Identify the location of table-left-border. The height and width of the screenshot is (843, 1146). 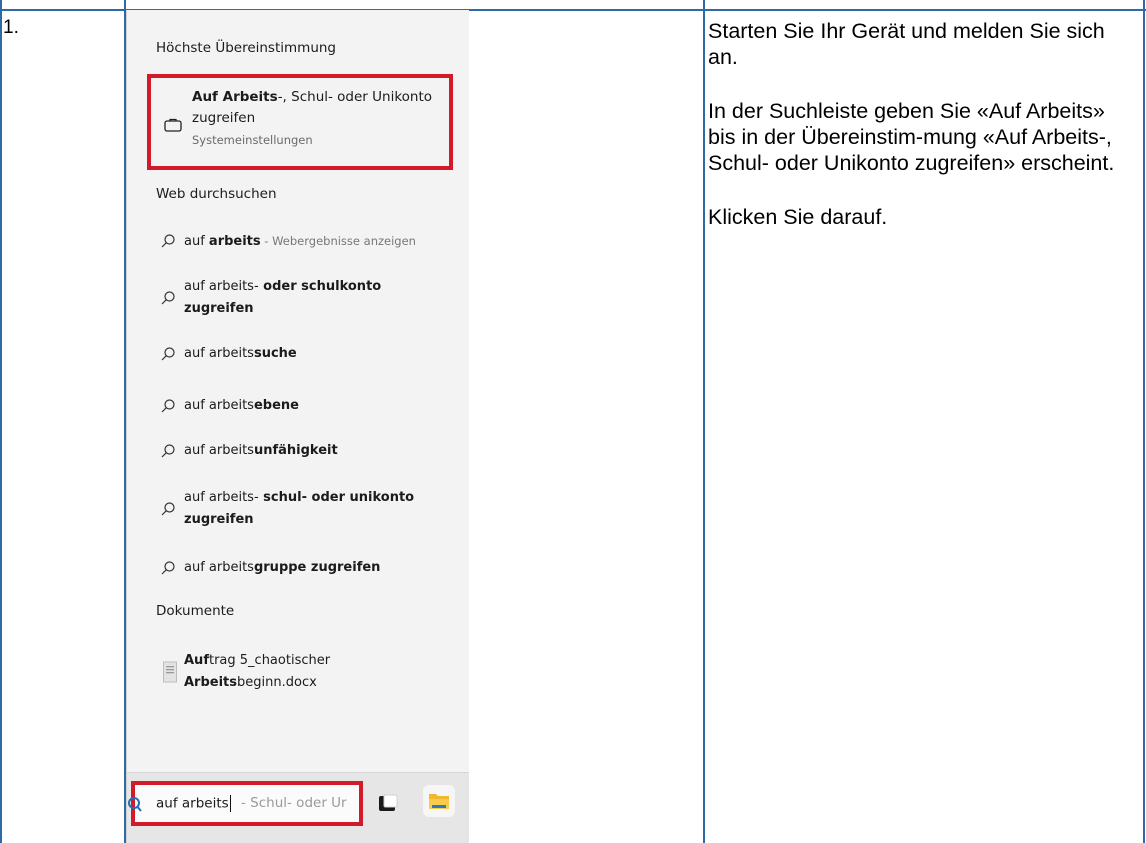
(1, 421).